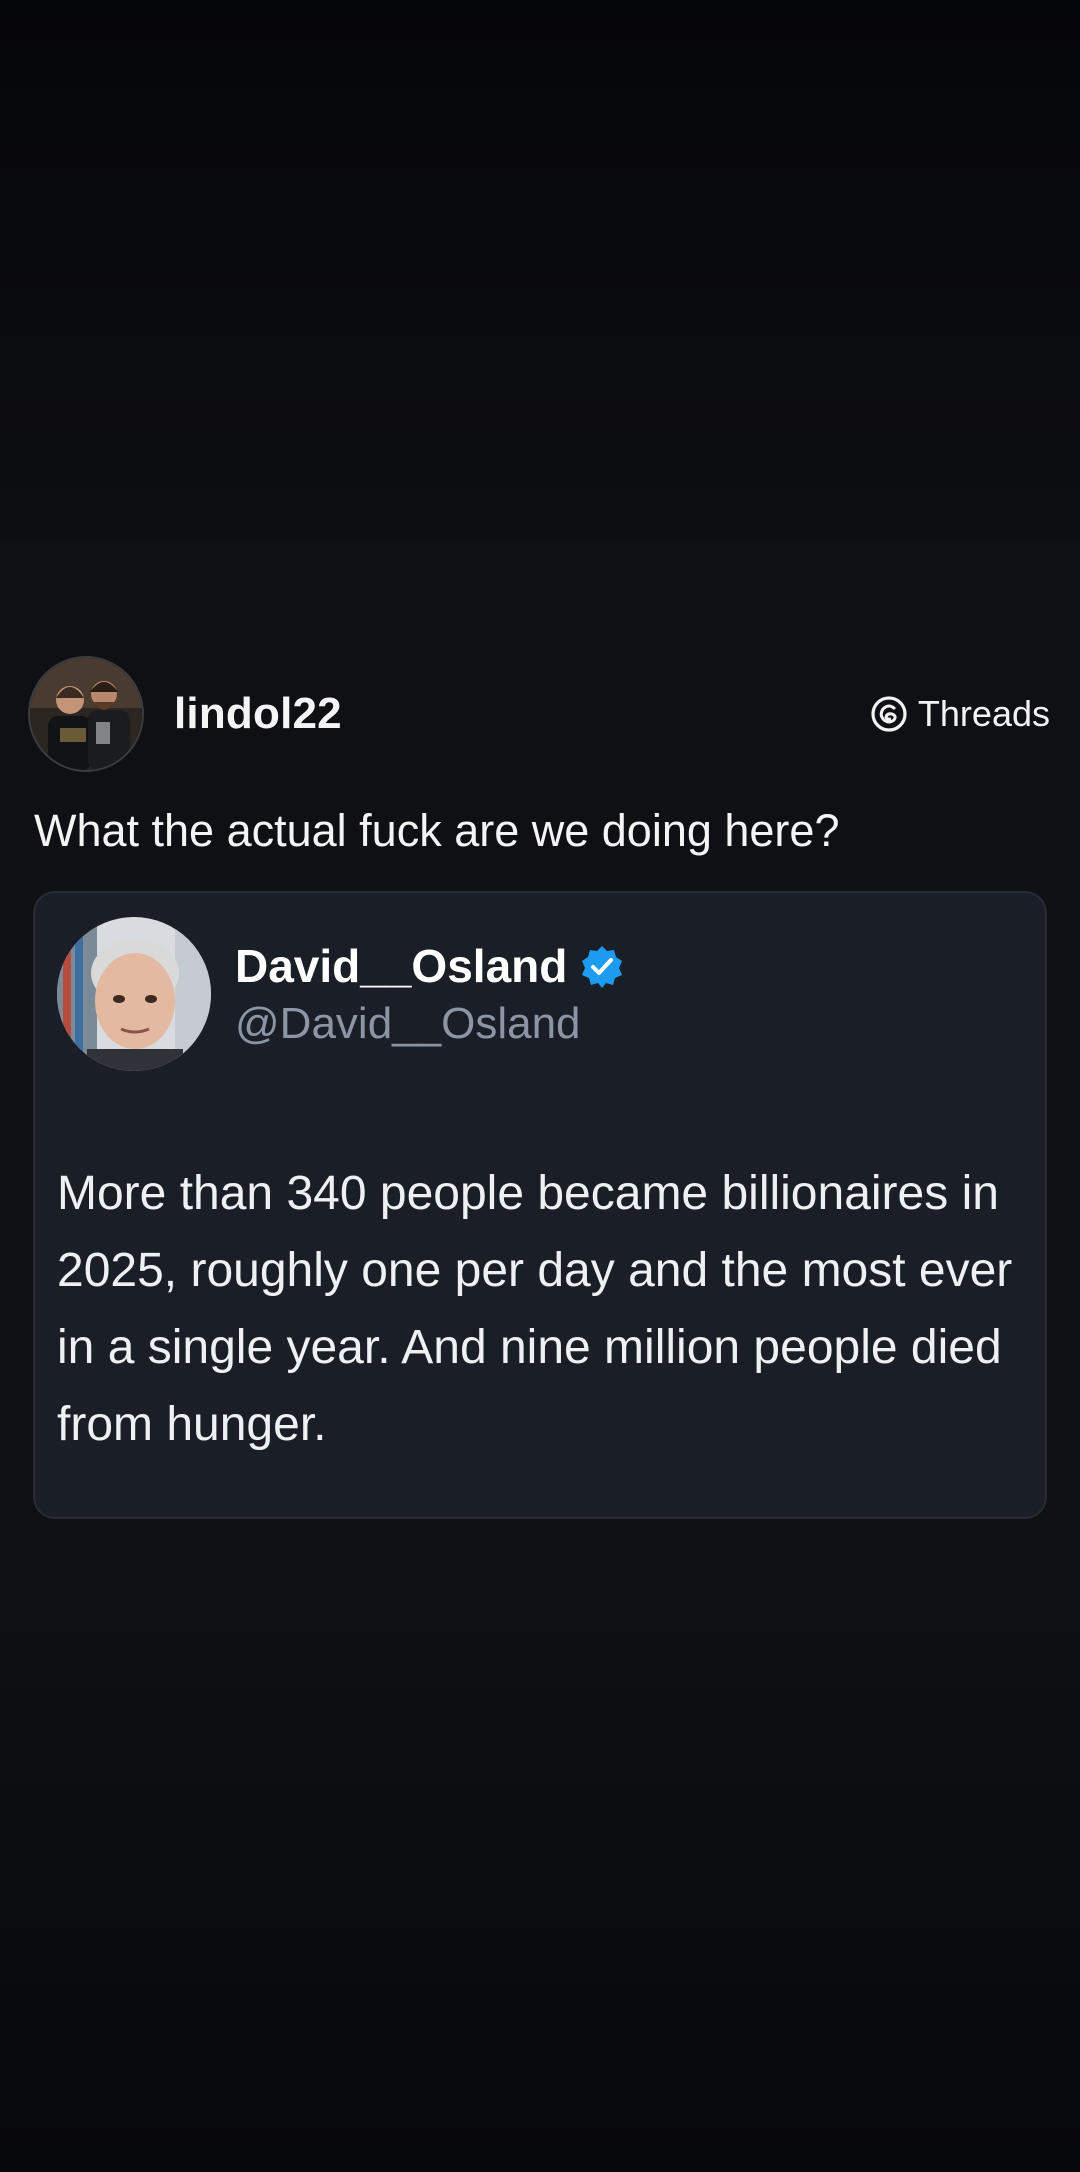  I want to click on quoted-handle: @David__Osland, so click(430, 1024).